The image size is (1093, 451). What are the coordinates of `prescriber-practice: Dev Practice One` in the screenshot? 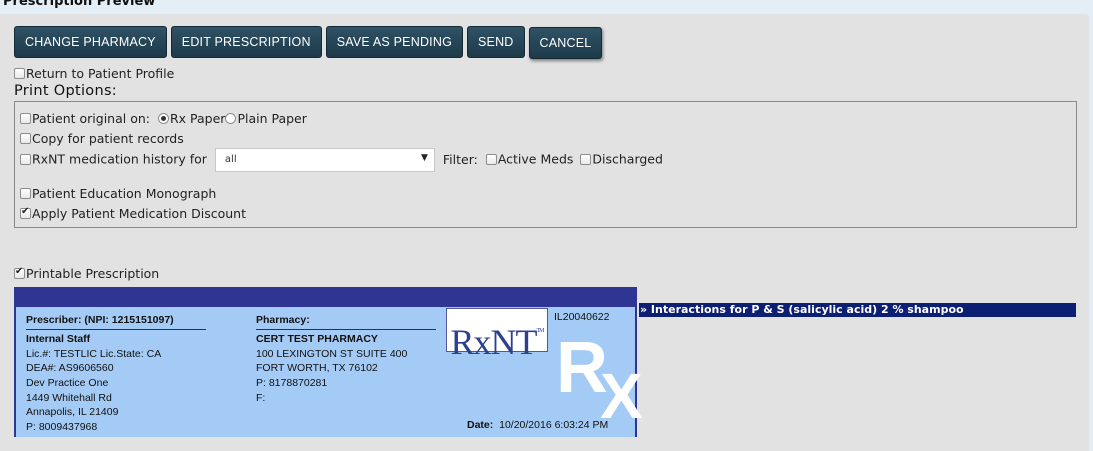 It's located at (67, 383).